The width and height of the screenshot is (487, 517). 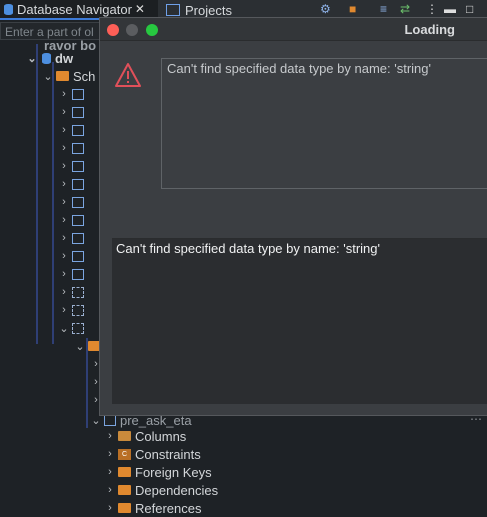 I want to click on tree-item-schemas-label: Sch, so click(x=84, y=76).